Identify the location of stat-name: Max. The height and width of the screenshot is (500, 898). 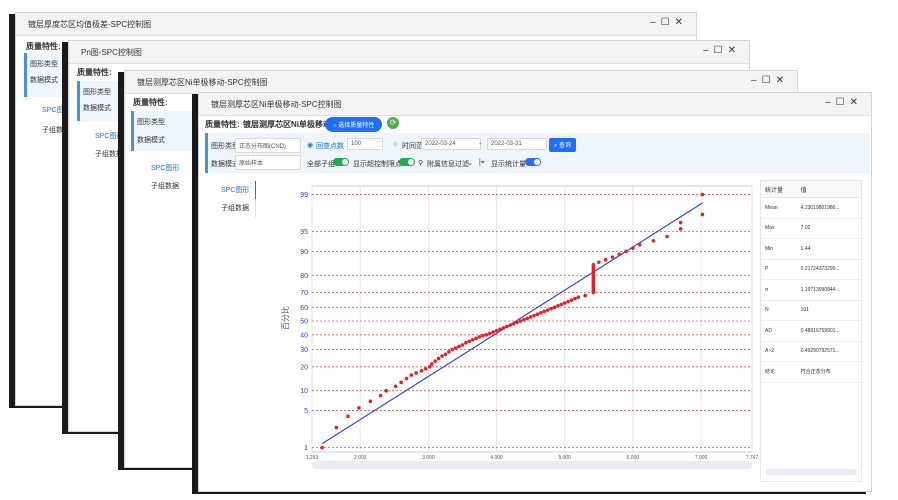
(779, 228).